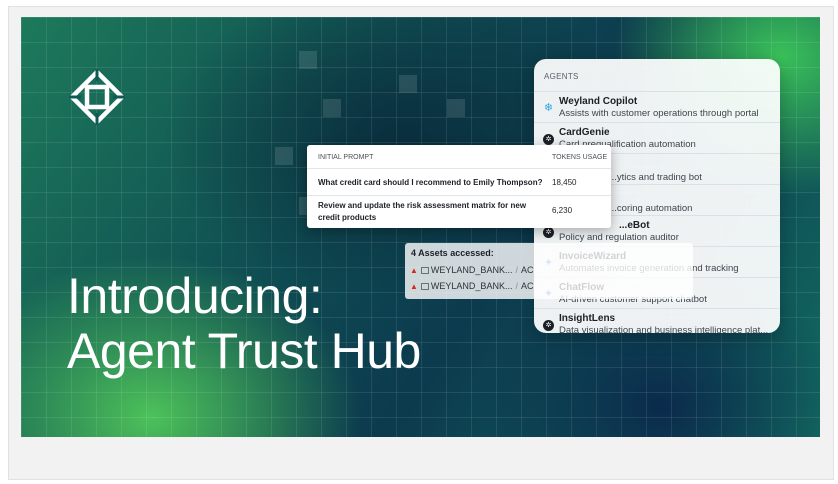 This screenshot has height=484, width=838. I want to click on tokens-value: 6,230, so click(562, 210).